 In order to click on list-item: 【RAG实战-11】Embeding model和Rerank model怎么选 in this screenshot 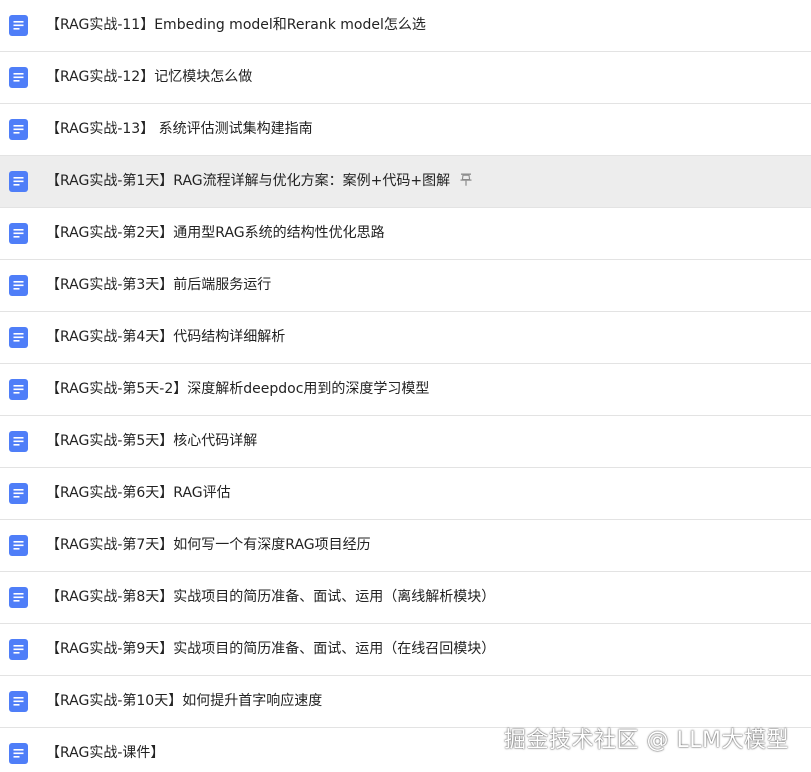, I will do `click(405, 26)`.